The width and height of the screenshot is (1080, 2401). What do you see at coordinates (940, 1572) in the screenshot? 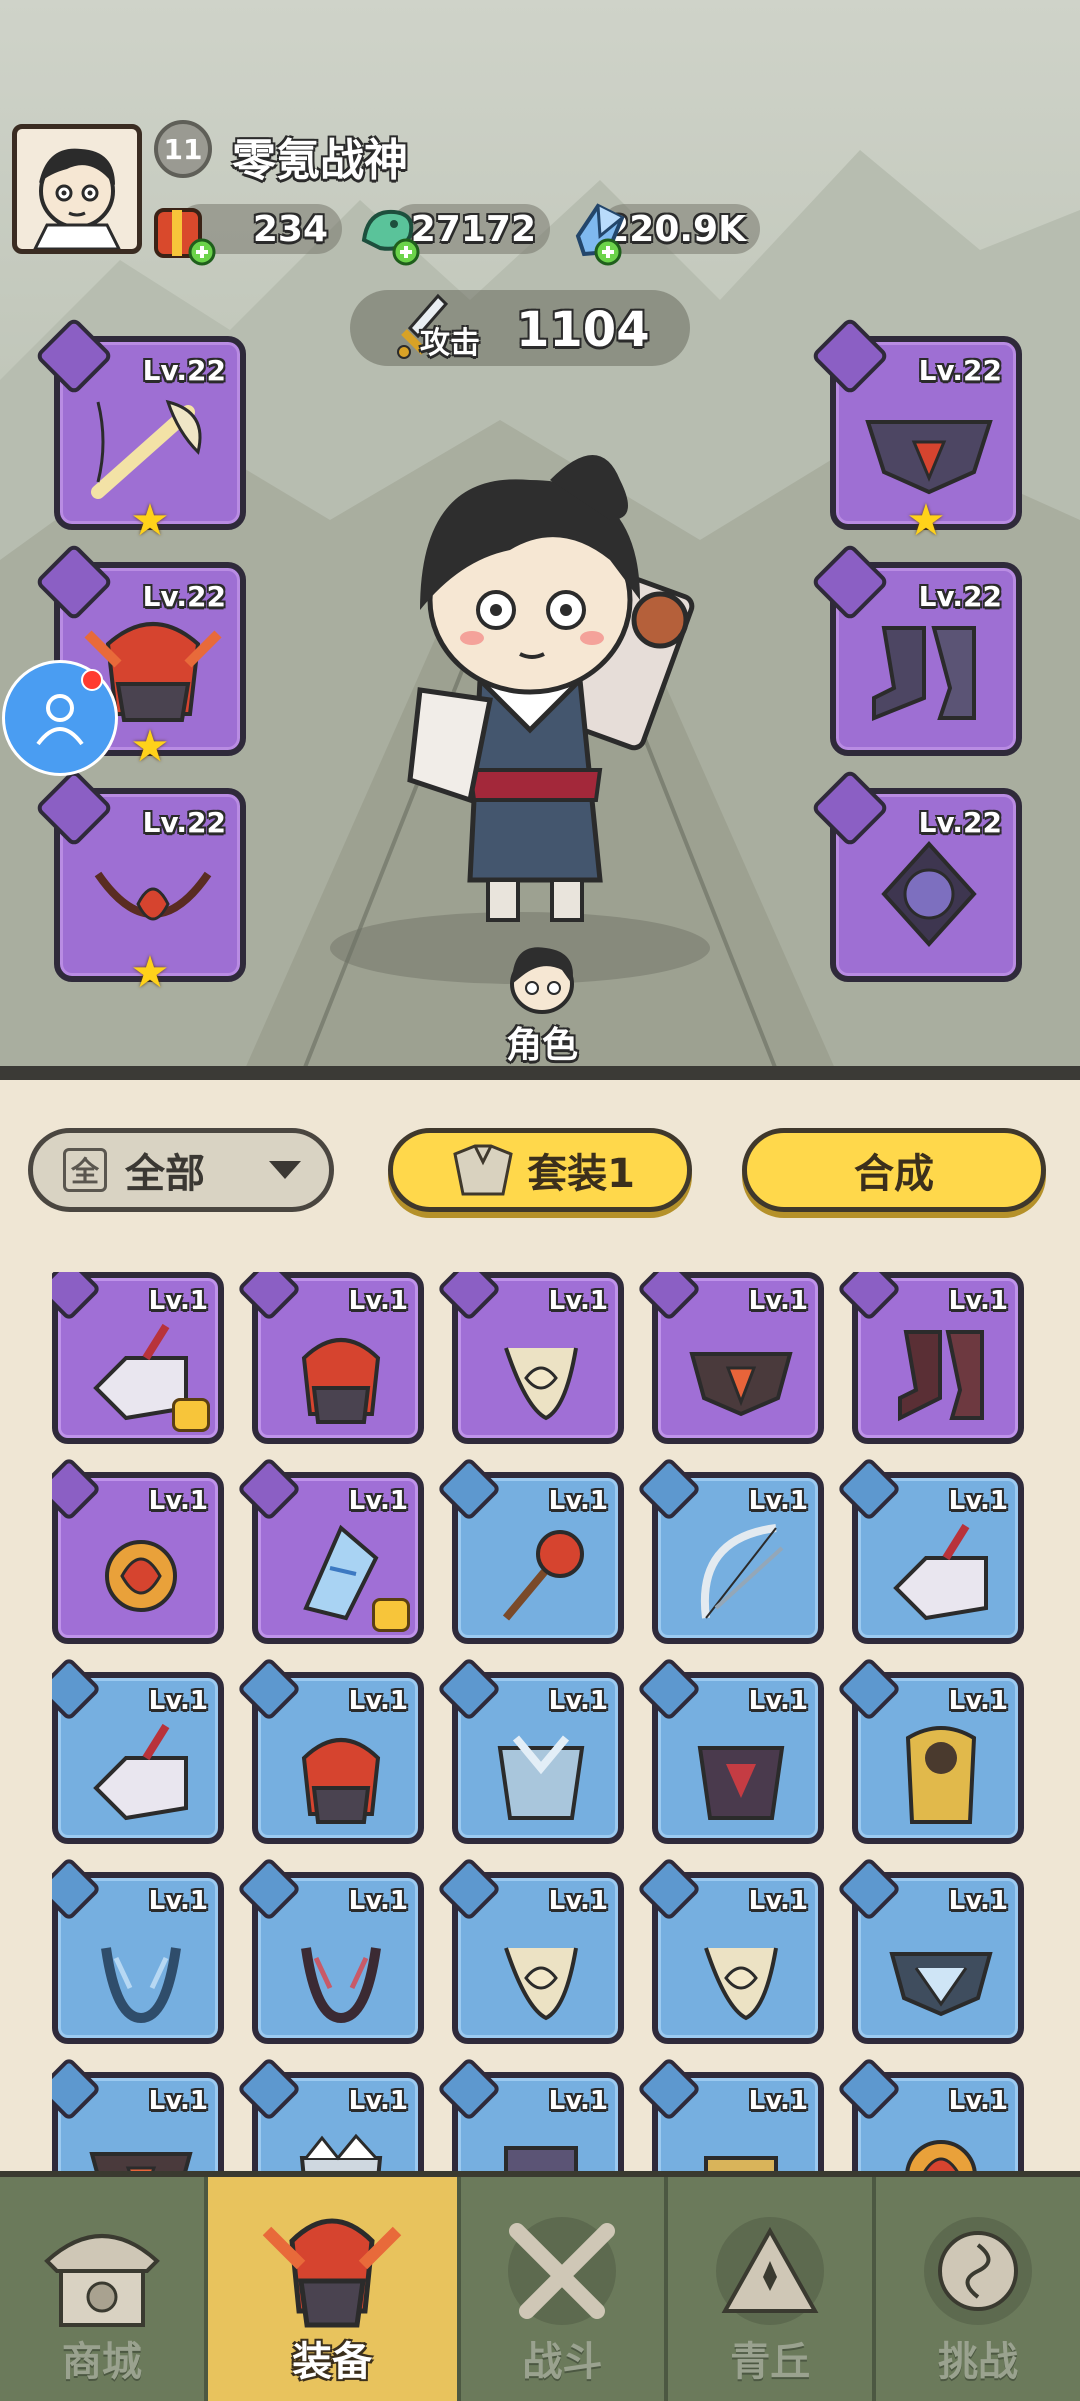
I see `bracer-icon` at bounding box center [940, 1572].